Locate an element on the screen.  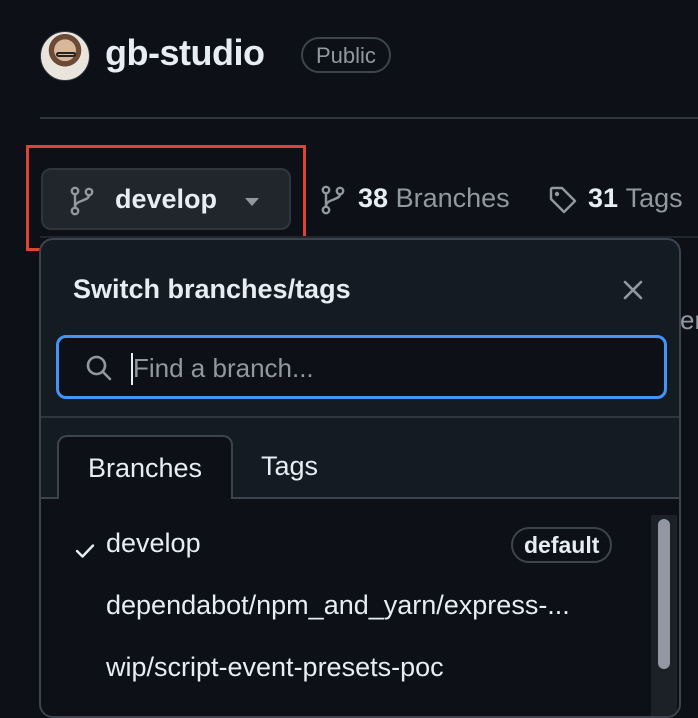
repo-name: gb-studio is located at coordinates (185, 53).